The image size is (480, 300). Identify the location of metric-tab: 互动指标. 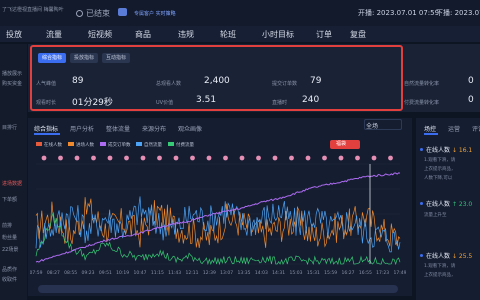
(116, 58).